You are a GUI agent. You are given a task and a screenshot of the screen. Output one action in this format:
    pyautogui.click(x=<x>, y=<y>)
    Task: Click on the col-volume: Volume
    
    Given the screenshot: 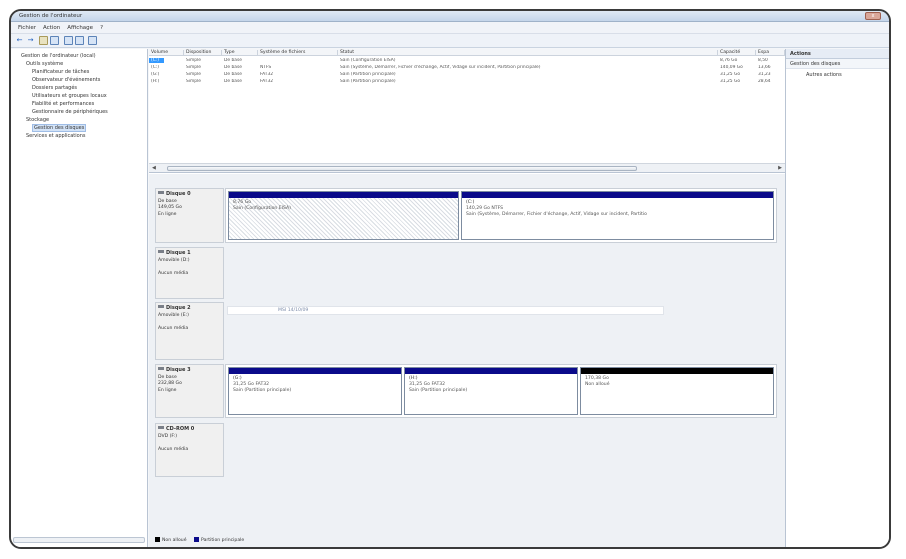 What is the action you would take?
    pyautogui.click(x=166, y=53)
    